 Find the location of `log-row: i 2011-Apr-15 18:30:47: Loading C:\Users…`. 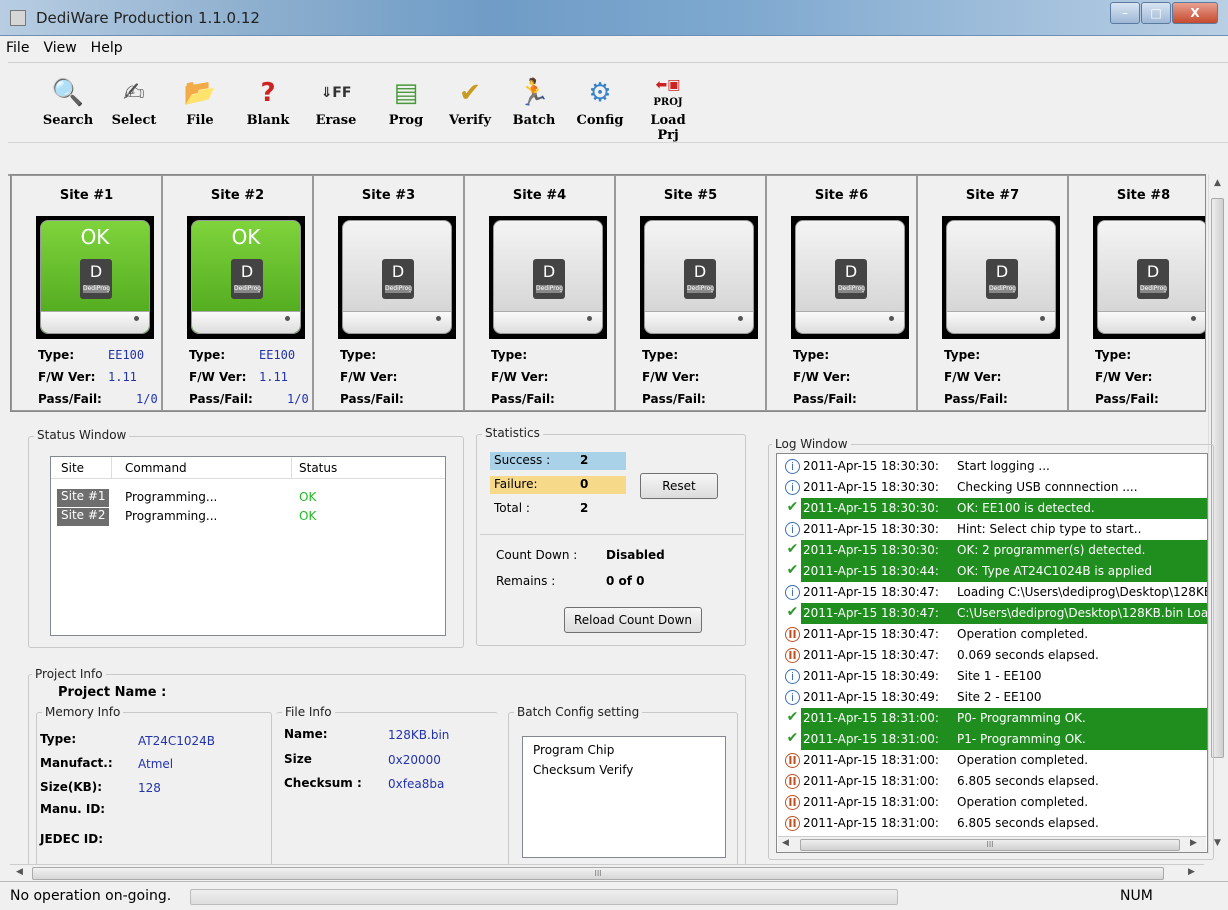

log-row: i 2011-Apr-15 18:30:47: Loading C:\Users… is located at coordinates (992, 592).